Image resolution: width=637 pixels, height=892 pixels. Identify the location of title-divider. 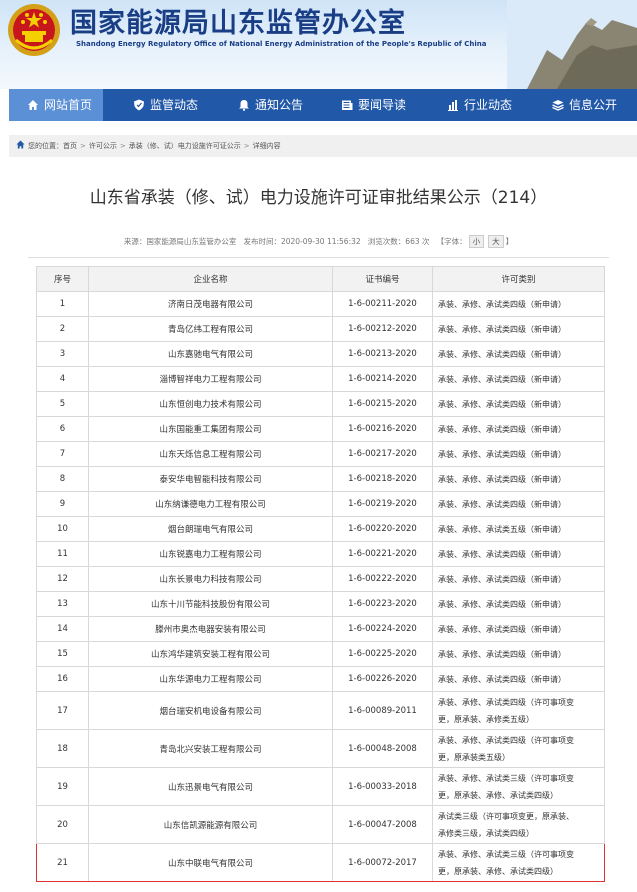
(318, 257).